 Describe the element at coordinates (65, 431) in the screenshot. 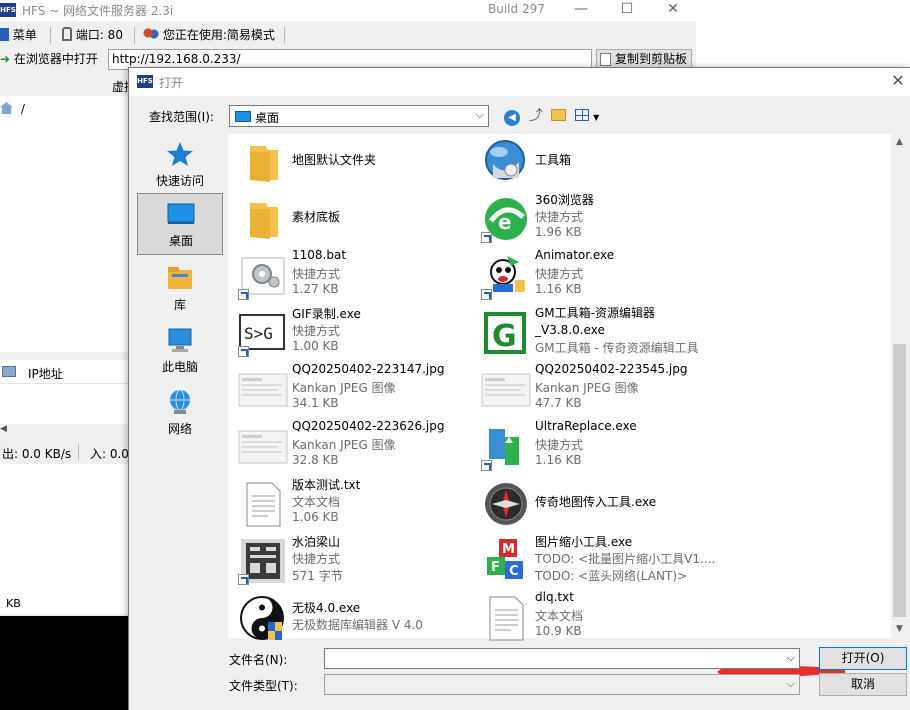

I see `horizontal-scrollbar: ◀` at that location.